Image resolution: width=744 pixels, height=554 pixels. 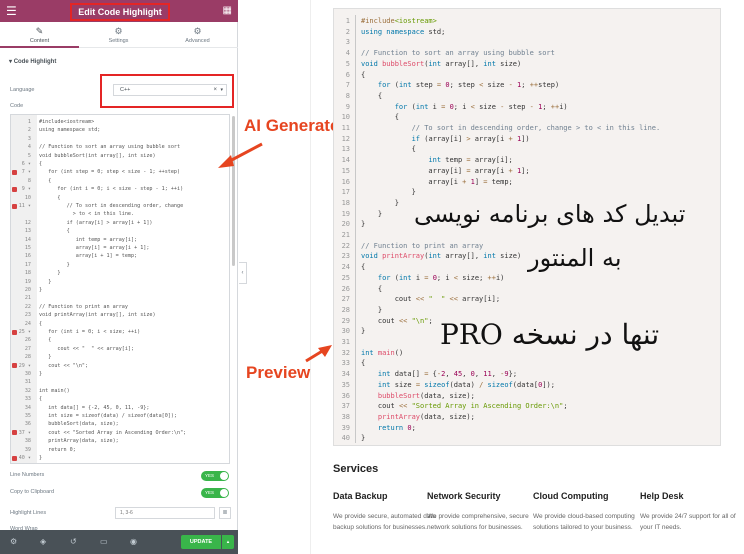 I want to click on section-code-highlight: ▾ Code Highlight, so click(x=119, y=62).